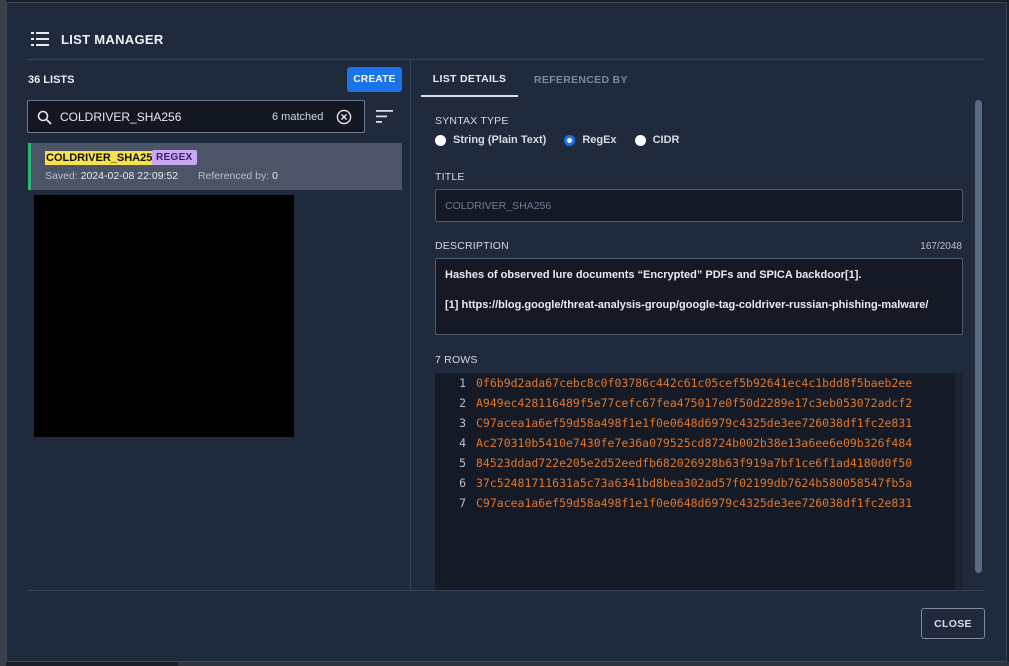 Image resolution: width=1009 pixels, height=666 pixels. What do you see at coordinates (233, 176) in the screenshot?
I see `referenced-label: Referenced by:` at bounding box center [233, 176].